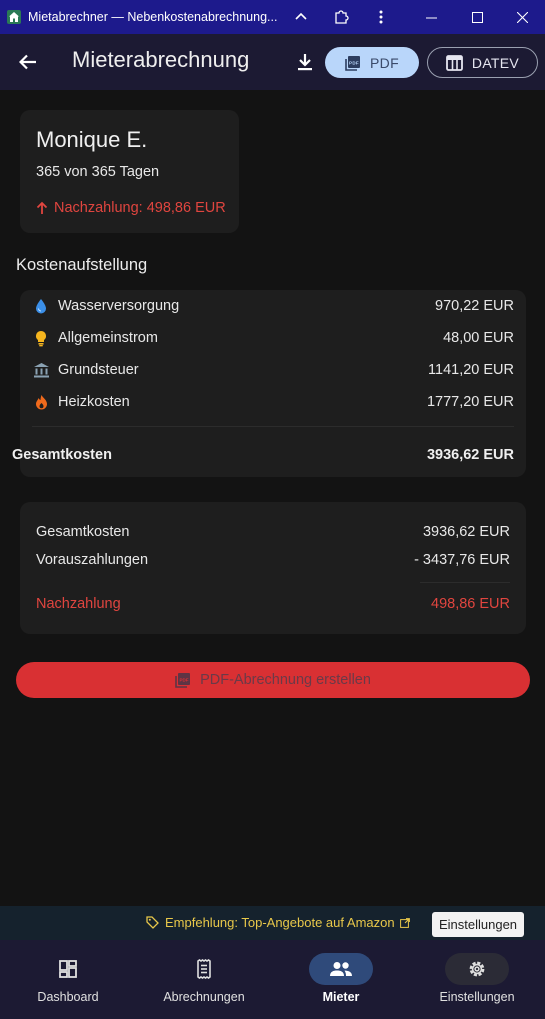 The height and width of the screenshot is (1019, 545). What do you see at coordinates (41, 370) in the screenshot?
I see `bank-icon` at bounding box center [41, 370].